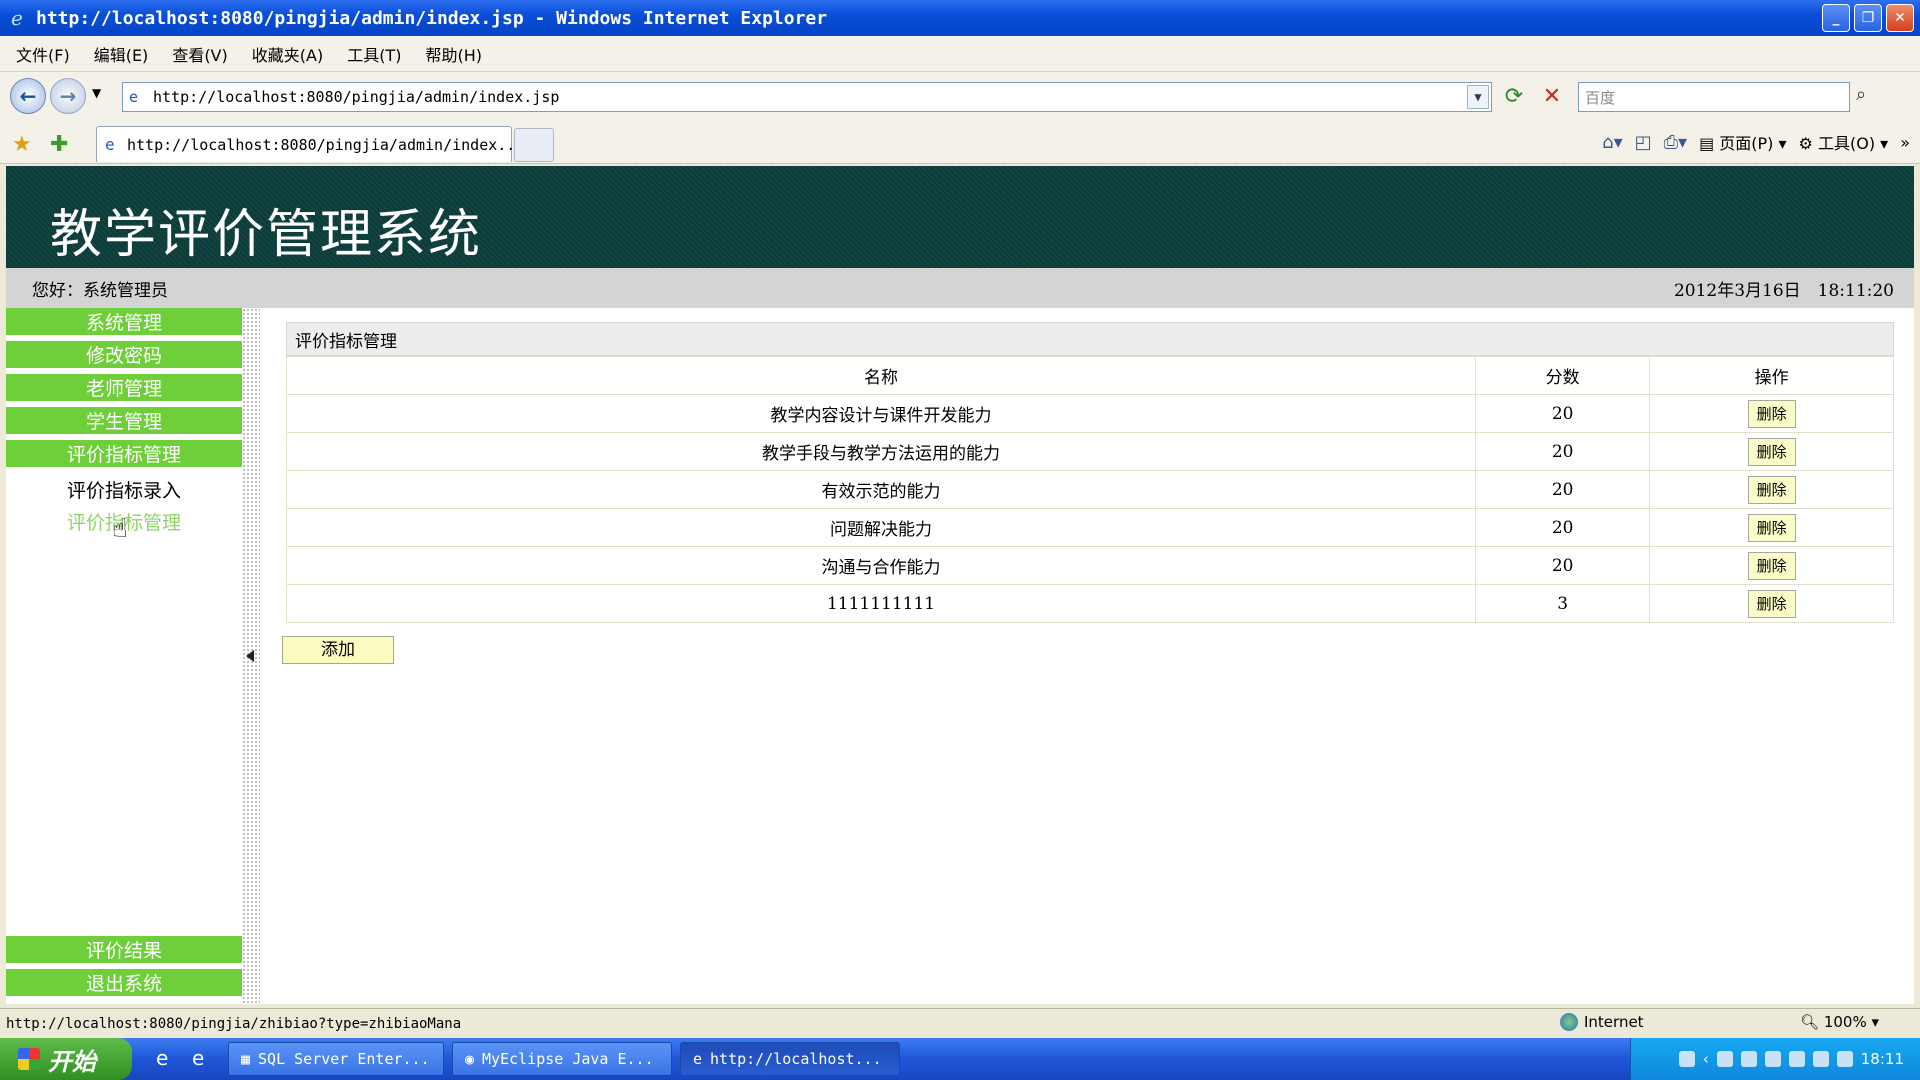 This screenshot has height=1080, width=1920. What do you see at coordinates (453, 54) in the screenshot?
I see `menu-help: 帮助(H)` at bounding box center [453, 54].